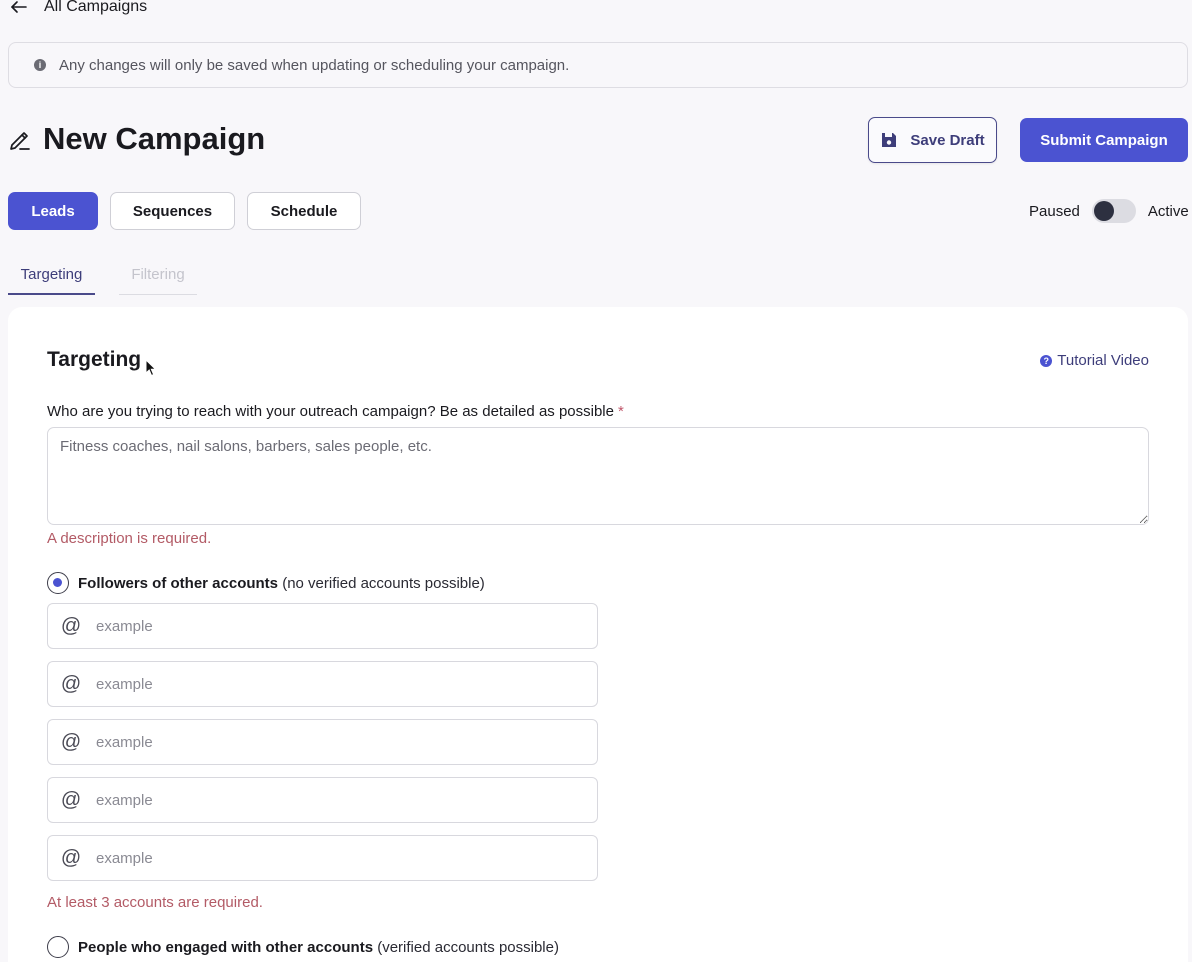  I want to click on status-toggle, so click(1113, 211).